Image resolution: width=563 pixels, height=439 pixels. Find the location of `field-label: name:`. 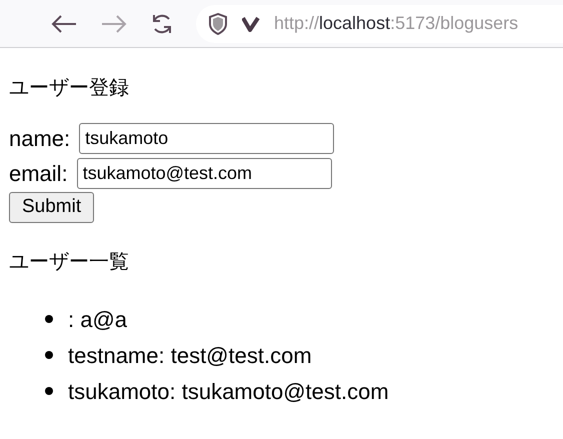

field-label: name: is located at coordinates (39, 138).